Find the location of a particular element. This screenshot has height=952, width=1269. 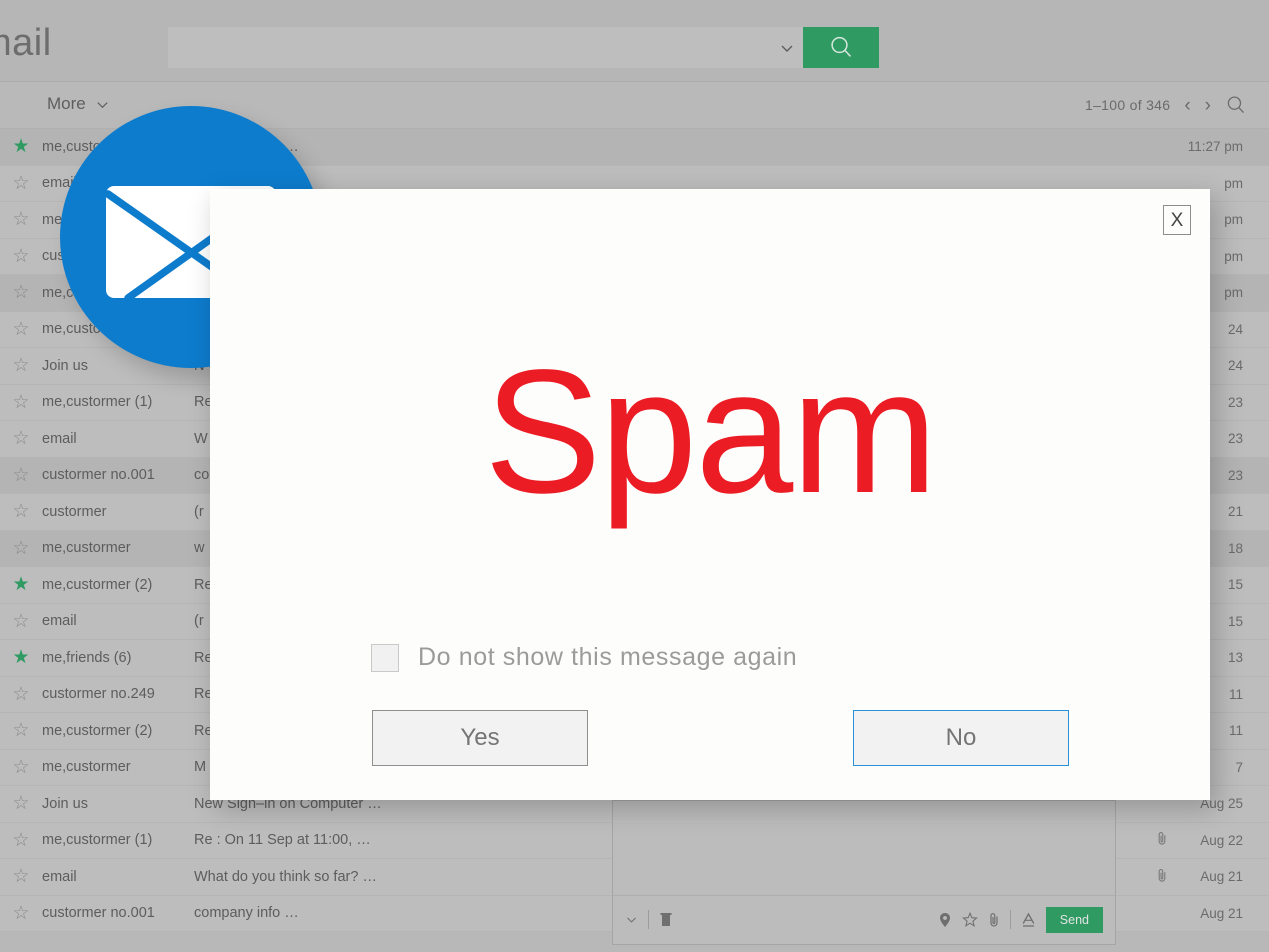

email-sender: Join us is located at coordinates (65, 803).